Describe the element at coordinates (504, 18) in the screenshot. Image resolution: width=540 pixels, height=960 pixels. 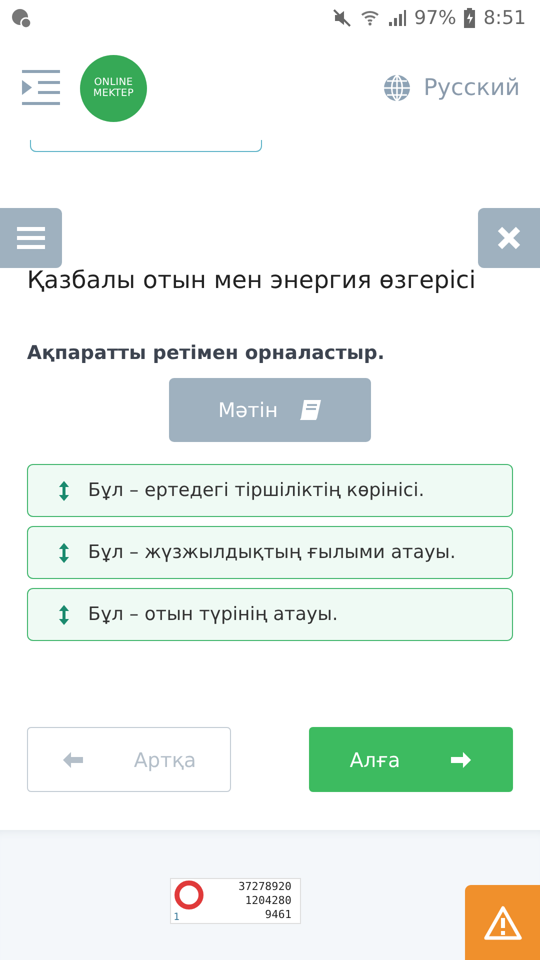
I see `clock-time: 8:51` at that location.